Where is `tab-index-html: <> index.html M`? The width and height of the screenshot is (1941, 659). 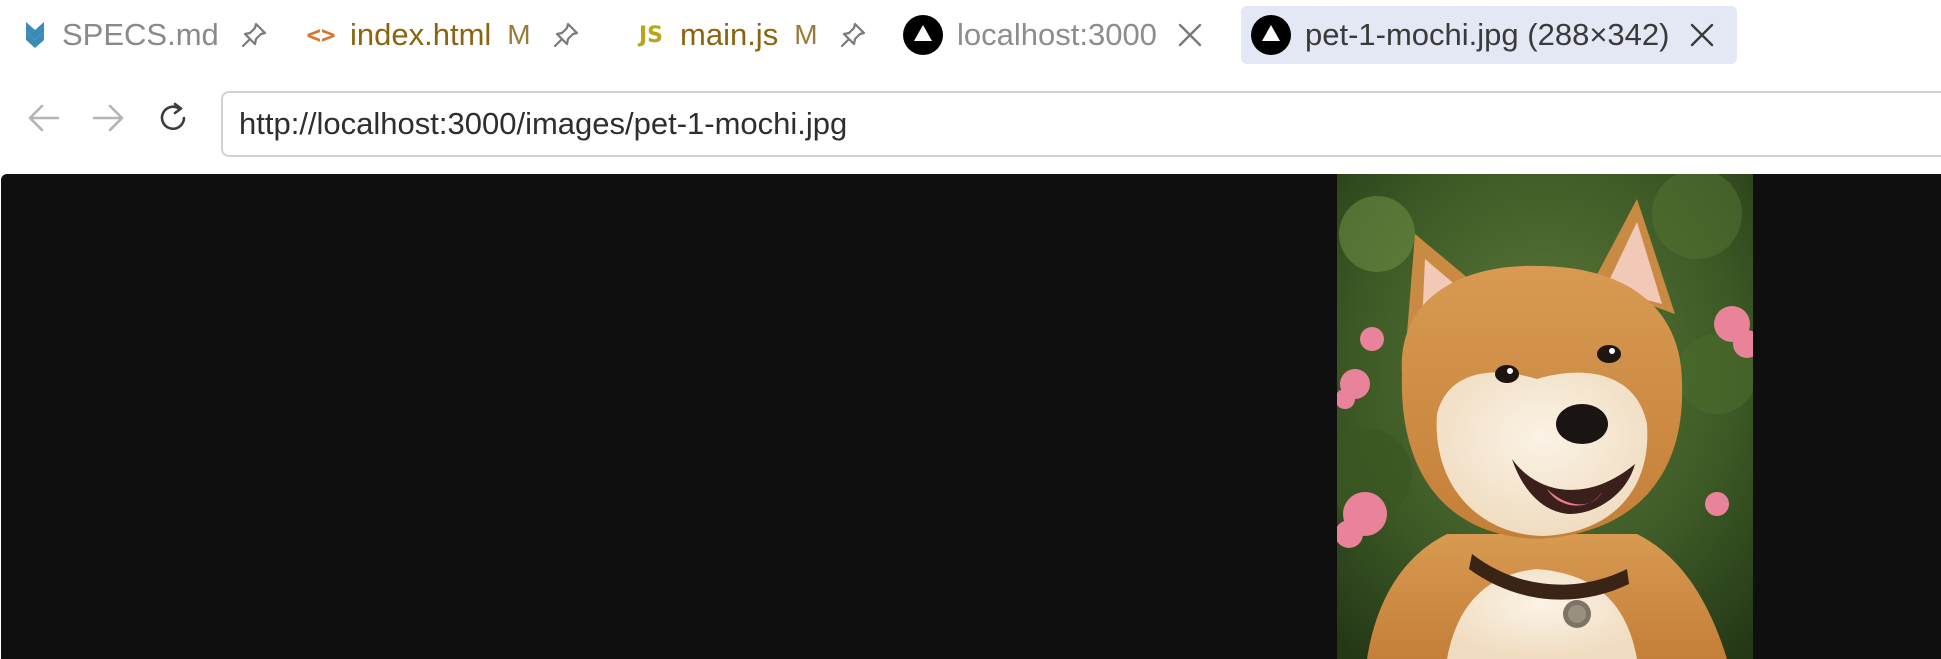 tab-index-html: <> index.html M is located at coordinates (443, 35).